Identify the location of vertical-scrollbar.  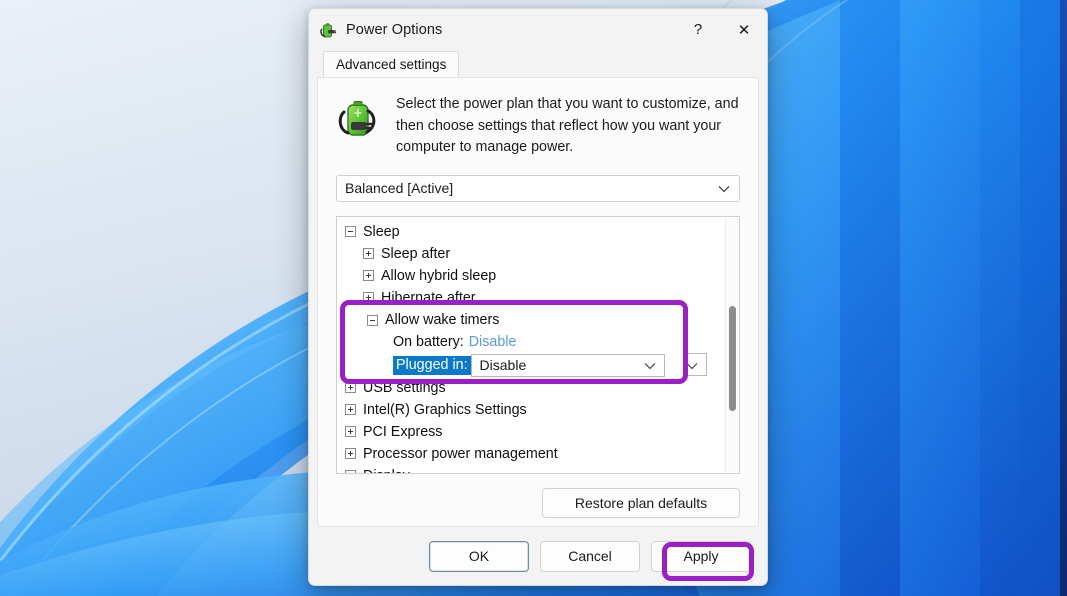
(731, 344).